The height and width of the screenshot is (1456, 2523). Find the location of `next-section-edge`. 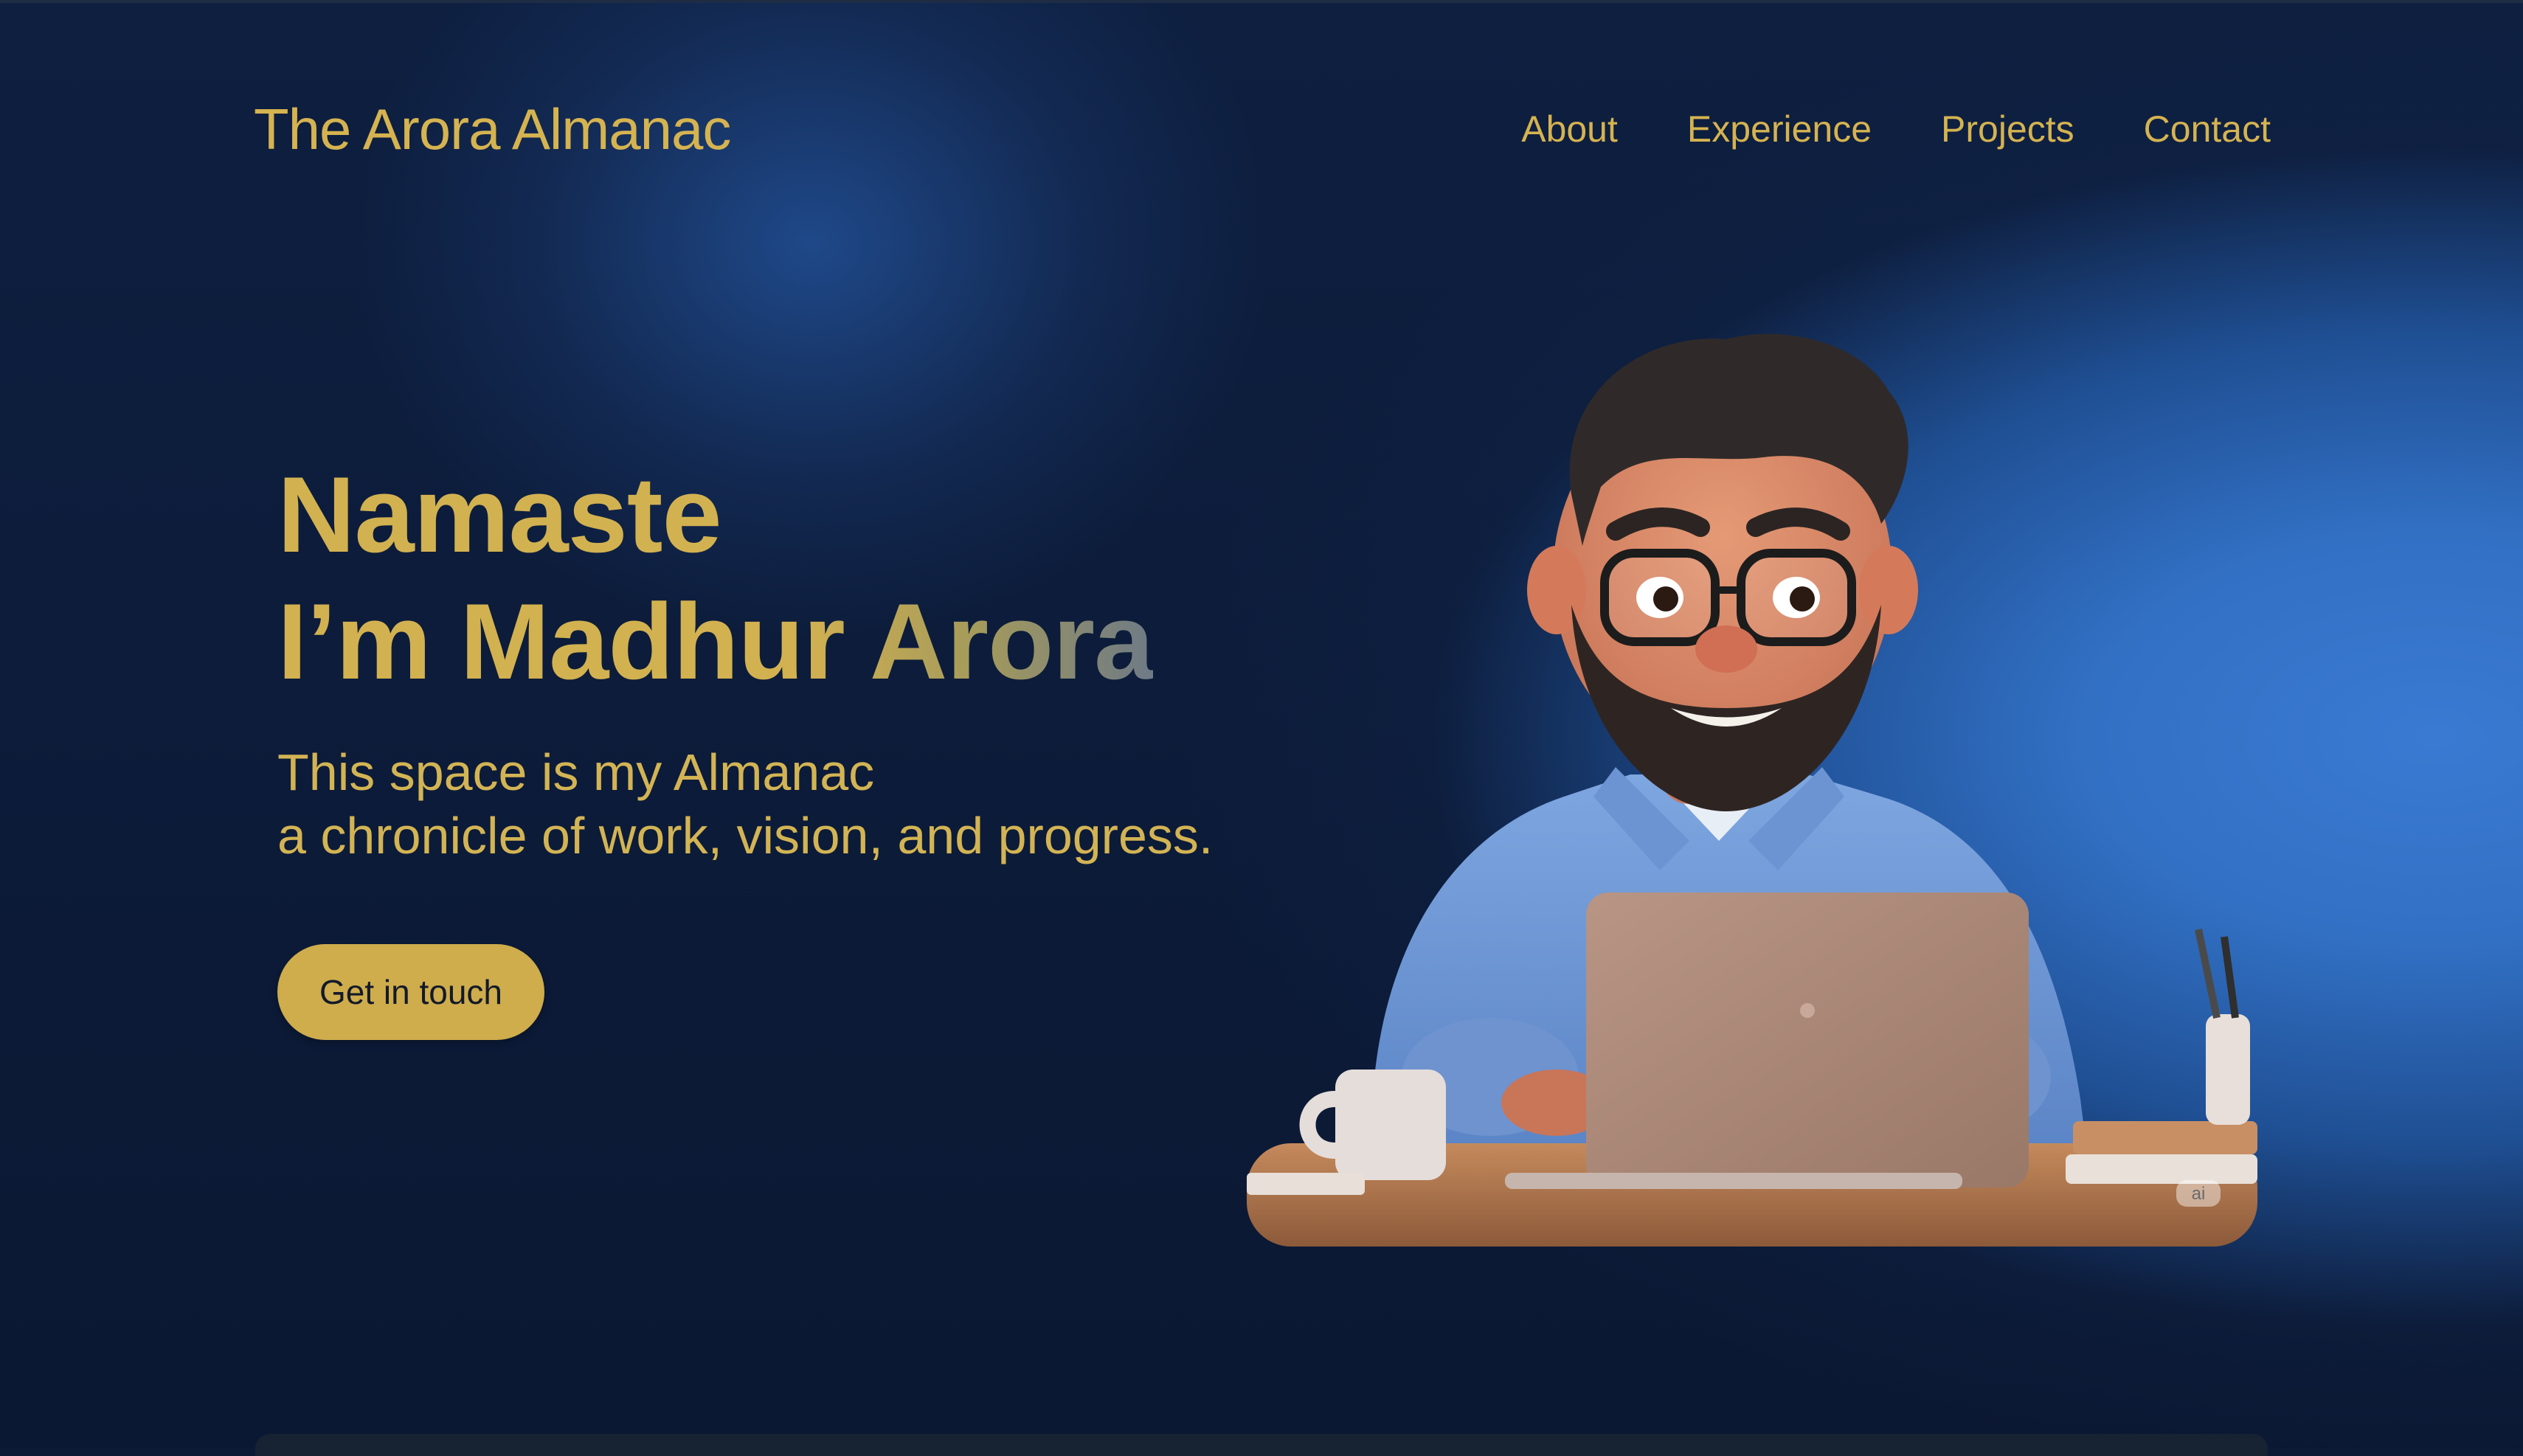

next-section-edge is located at coordinates (1261, 1445).